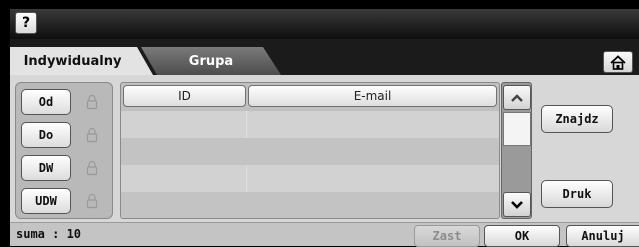 The image size is (639, 247). What do you see at coordinates (602, 236) in the screenshot?
I see `cancel-button: Anuluj` at bounding box center [602, 236].